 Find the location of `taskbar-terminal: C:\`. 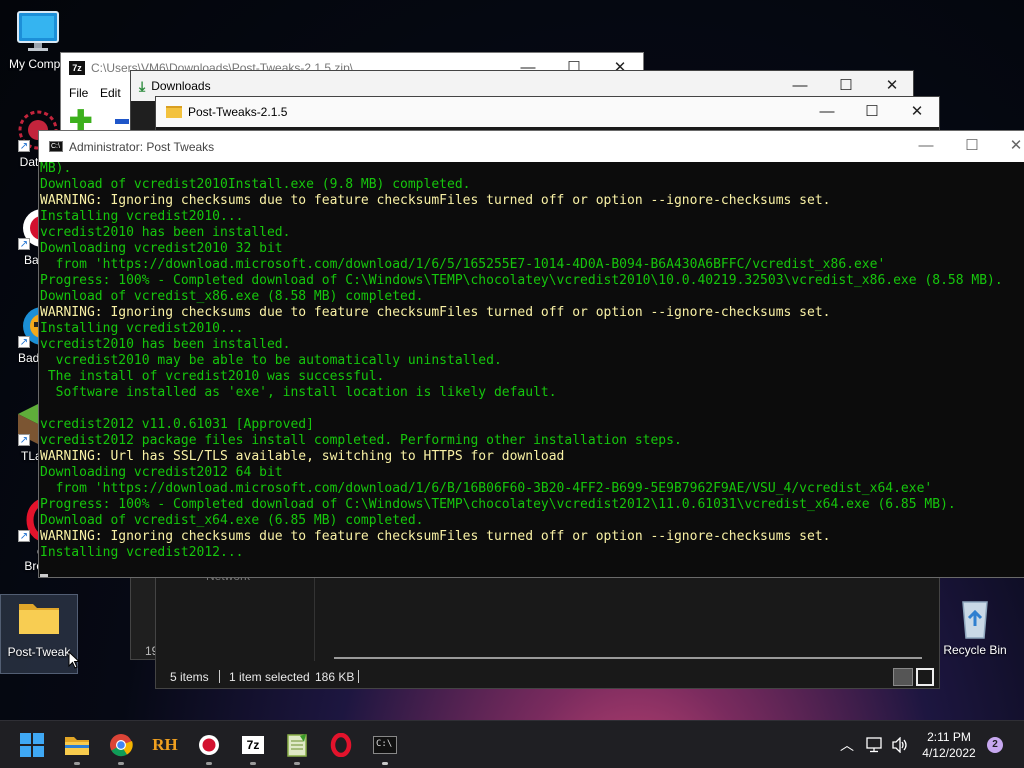

taskbar-terminal: C:\ is located at coordinates (385, 747).